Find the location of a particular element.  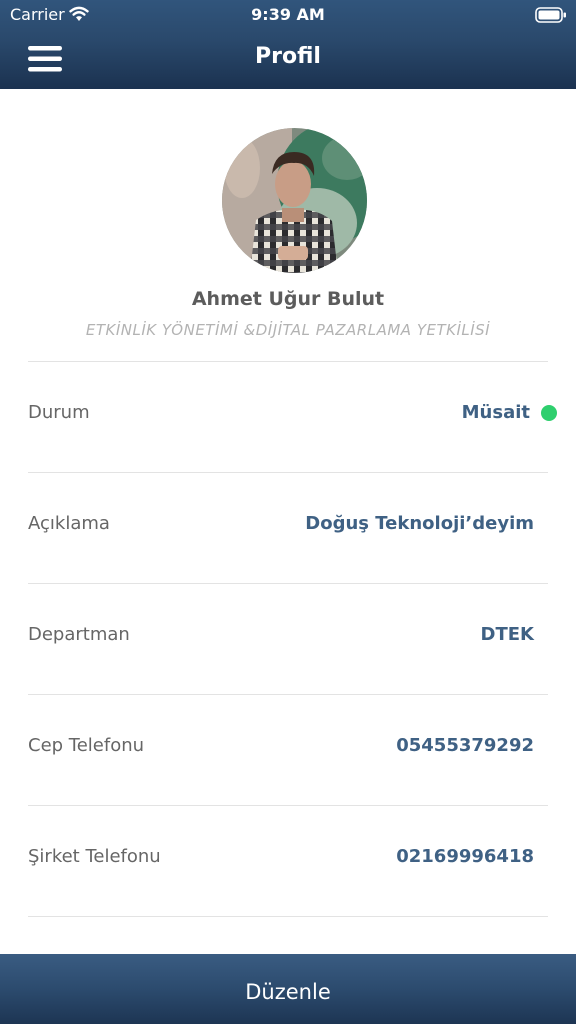

edit-button: Düzenle is located at coordinates (288, 989).